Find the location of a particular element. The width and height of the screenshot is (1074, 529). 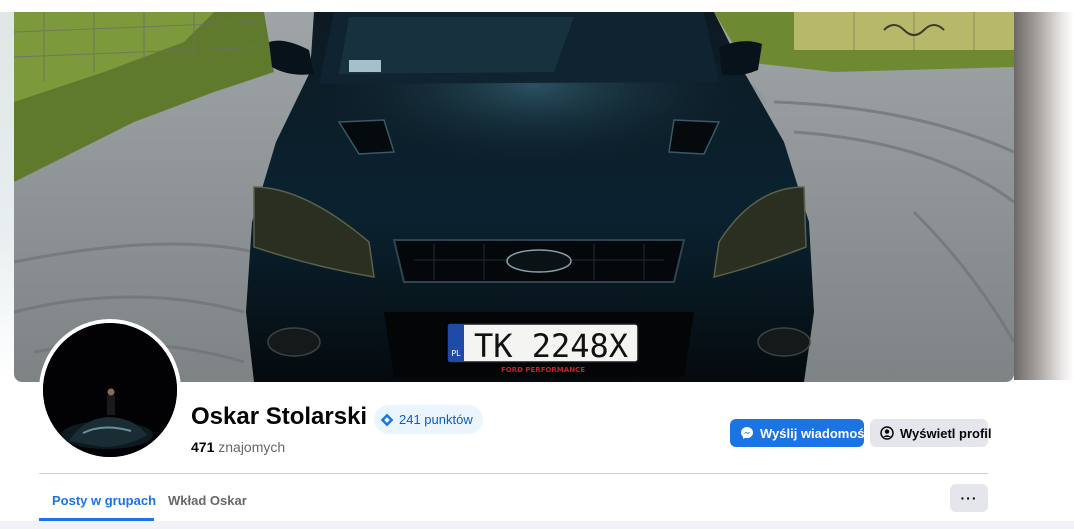

friends-label: znajomych is located at coordinates (252, 447).